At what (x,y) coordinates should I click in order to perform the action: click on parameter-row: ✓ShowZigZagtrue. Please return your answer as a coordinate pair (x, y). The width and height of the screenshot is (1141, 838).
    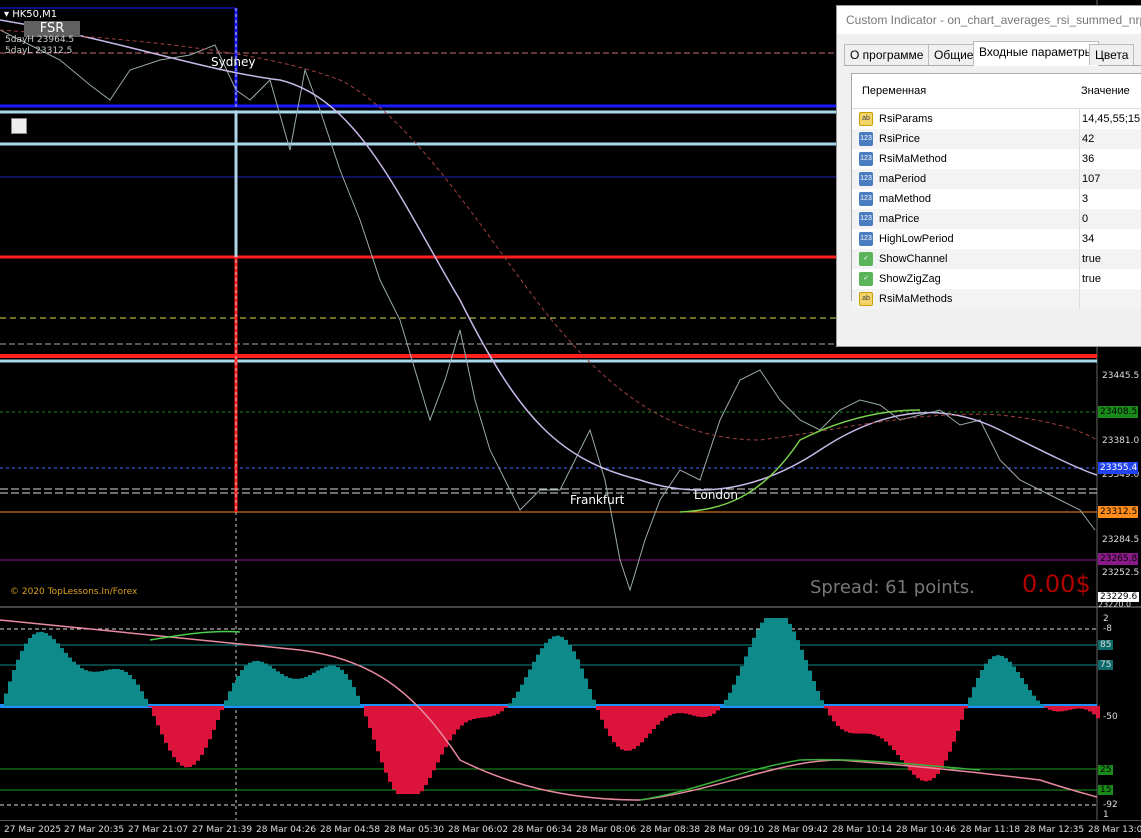
    Looking at the image, I should click on (996, 279).